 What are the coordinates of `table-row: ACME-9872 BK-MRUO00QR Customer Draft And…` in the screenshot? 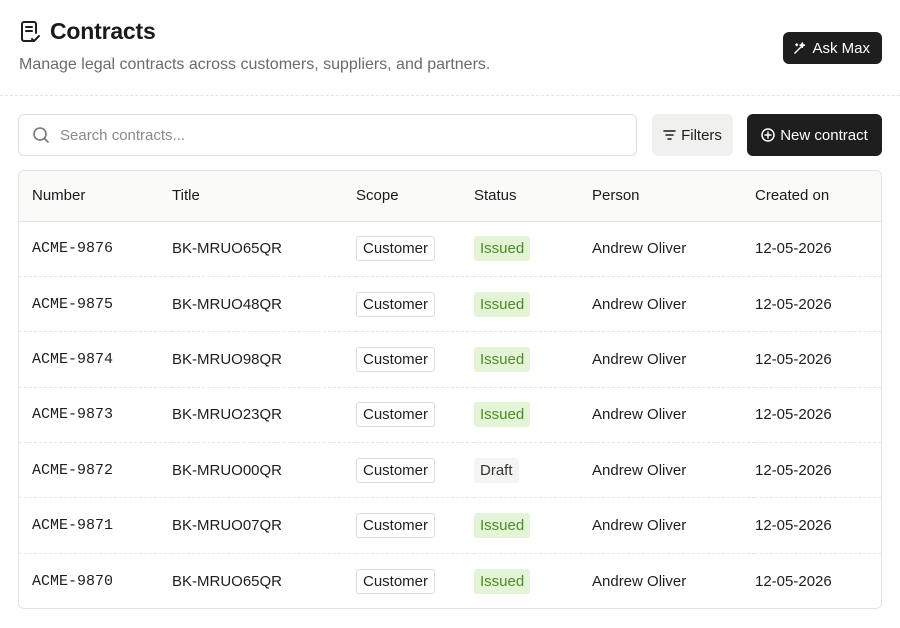 It's located at (450, 470).